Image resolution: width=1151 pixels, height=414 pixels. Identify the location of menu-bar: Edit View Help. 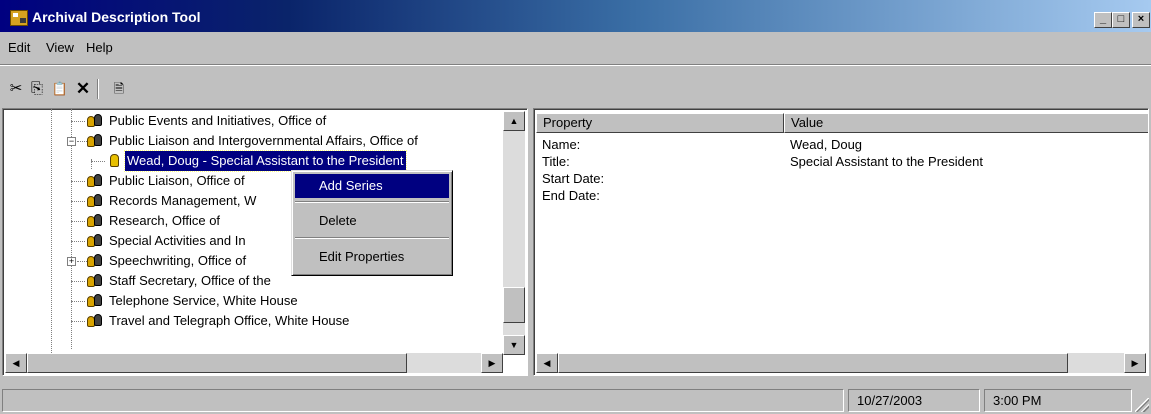
(575, 48).